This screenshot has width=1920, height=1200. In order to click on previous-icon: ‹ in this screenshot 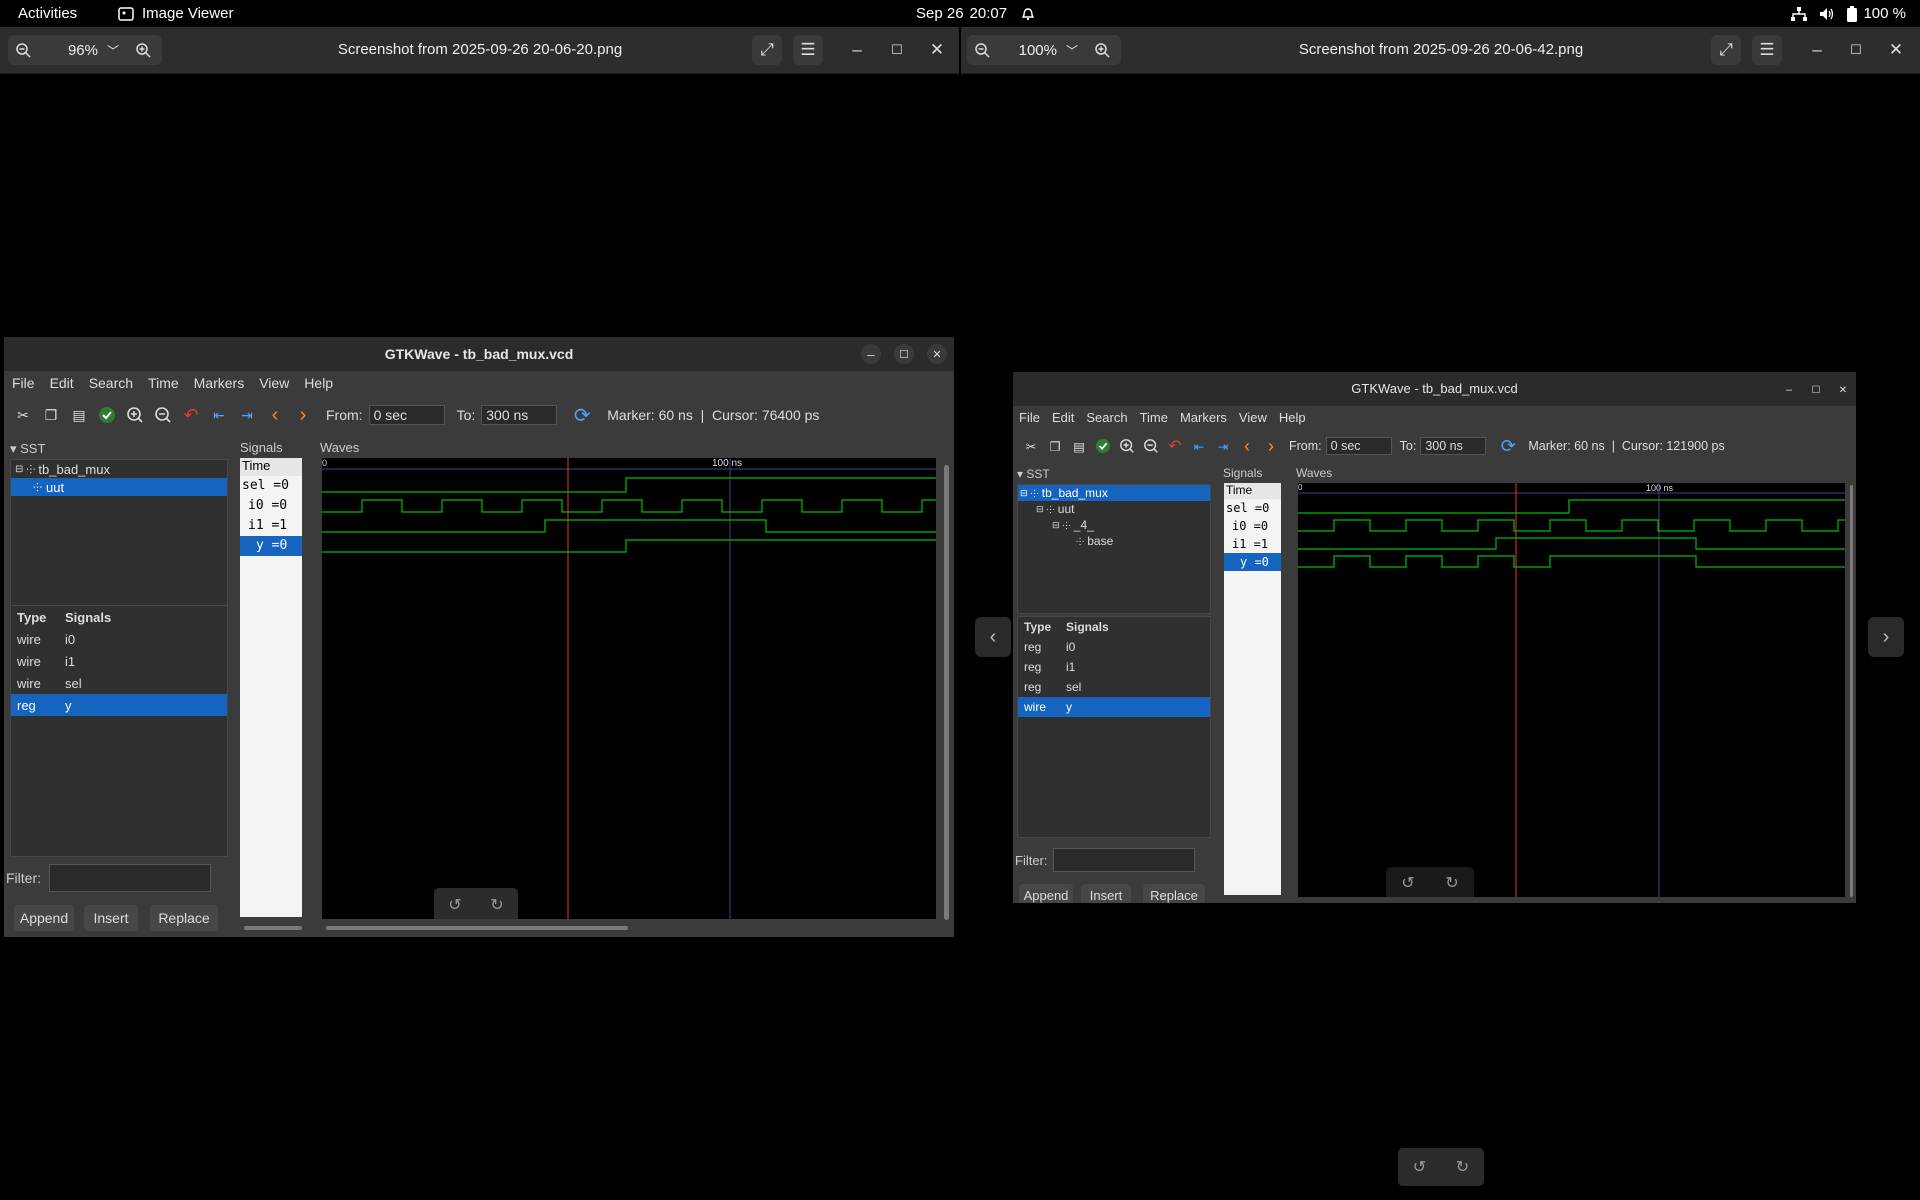, I will do `click(275, 415)`.